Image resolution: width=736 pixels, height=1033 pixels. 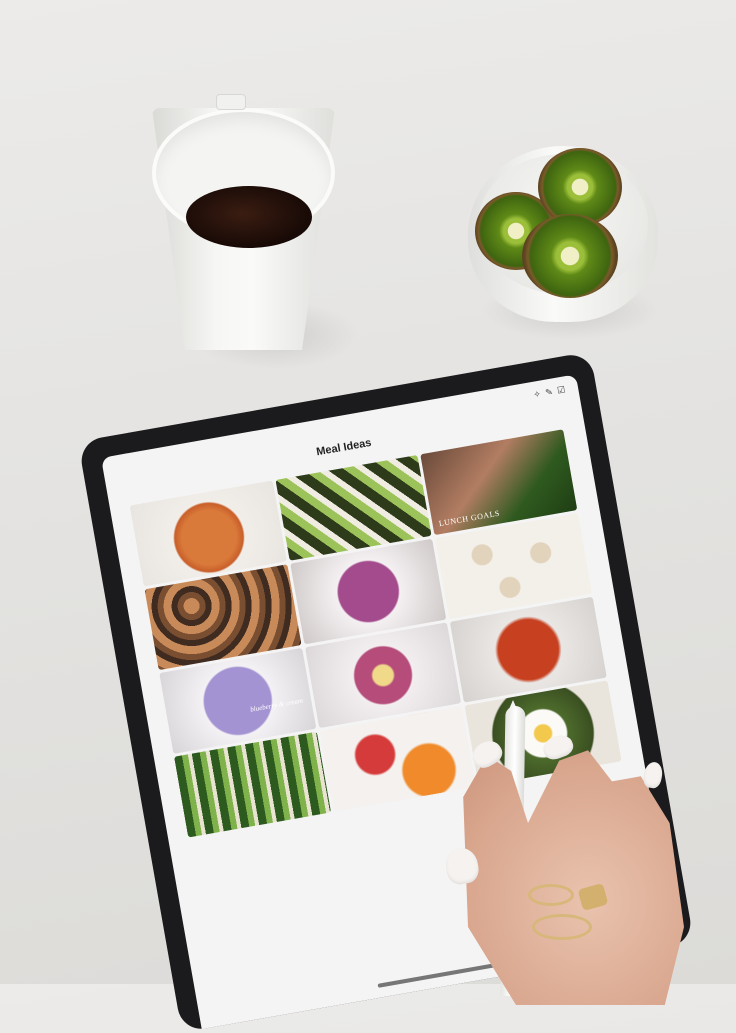 What do you see at coordinates (550, 392) in the screenshot?
I see `status-icons: ✧ ✎ ☑` at bounding box center [550, 392].